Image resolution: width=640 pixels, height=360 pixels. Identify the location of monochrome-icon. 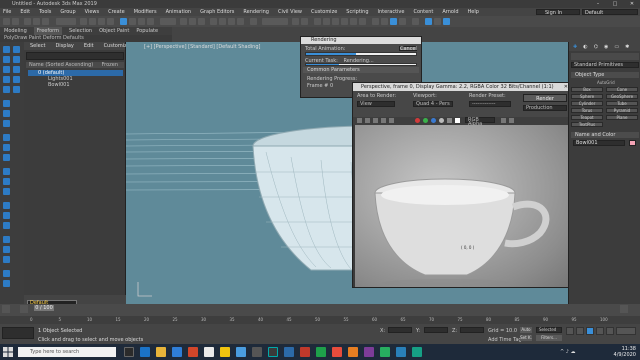
(449, 120).